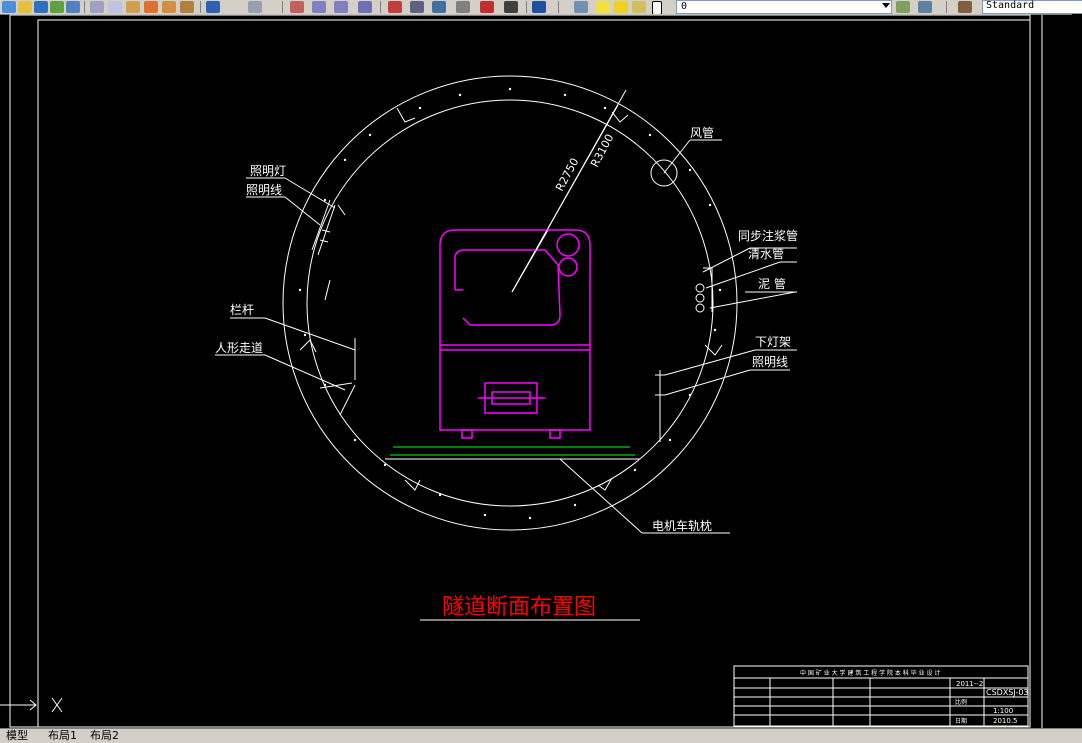 The image size is (1082, 743). What do you see at coordinates (772, 283) in the screenshot?
I see `label-mud-pipe: 泥 管` at bounding box center [772, 283].